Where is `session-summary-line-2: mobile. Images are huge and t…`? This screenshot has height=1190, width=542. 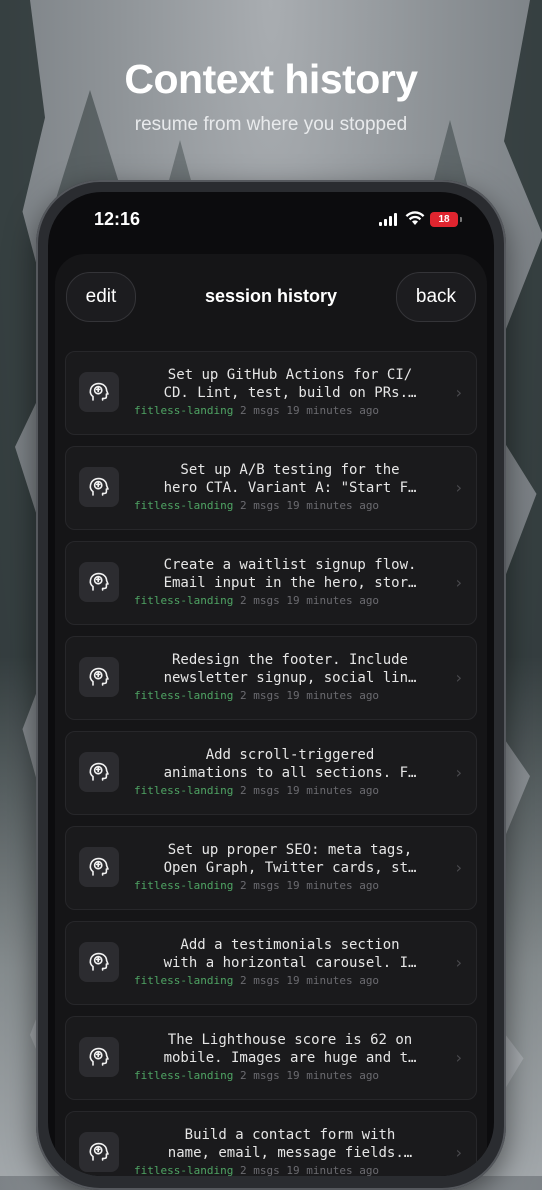
session-summary-line-2: mobile. Images are huge and t… is located at coordinates (290, 1058).